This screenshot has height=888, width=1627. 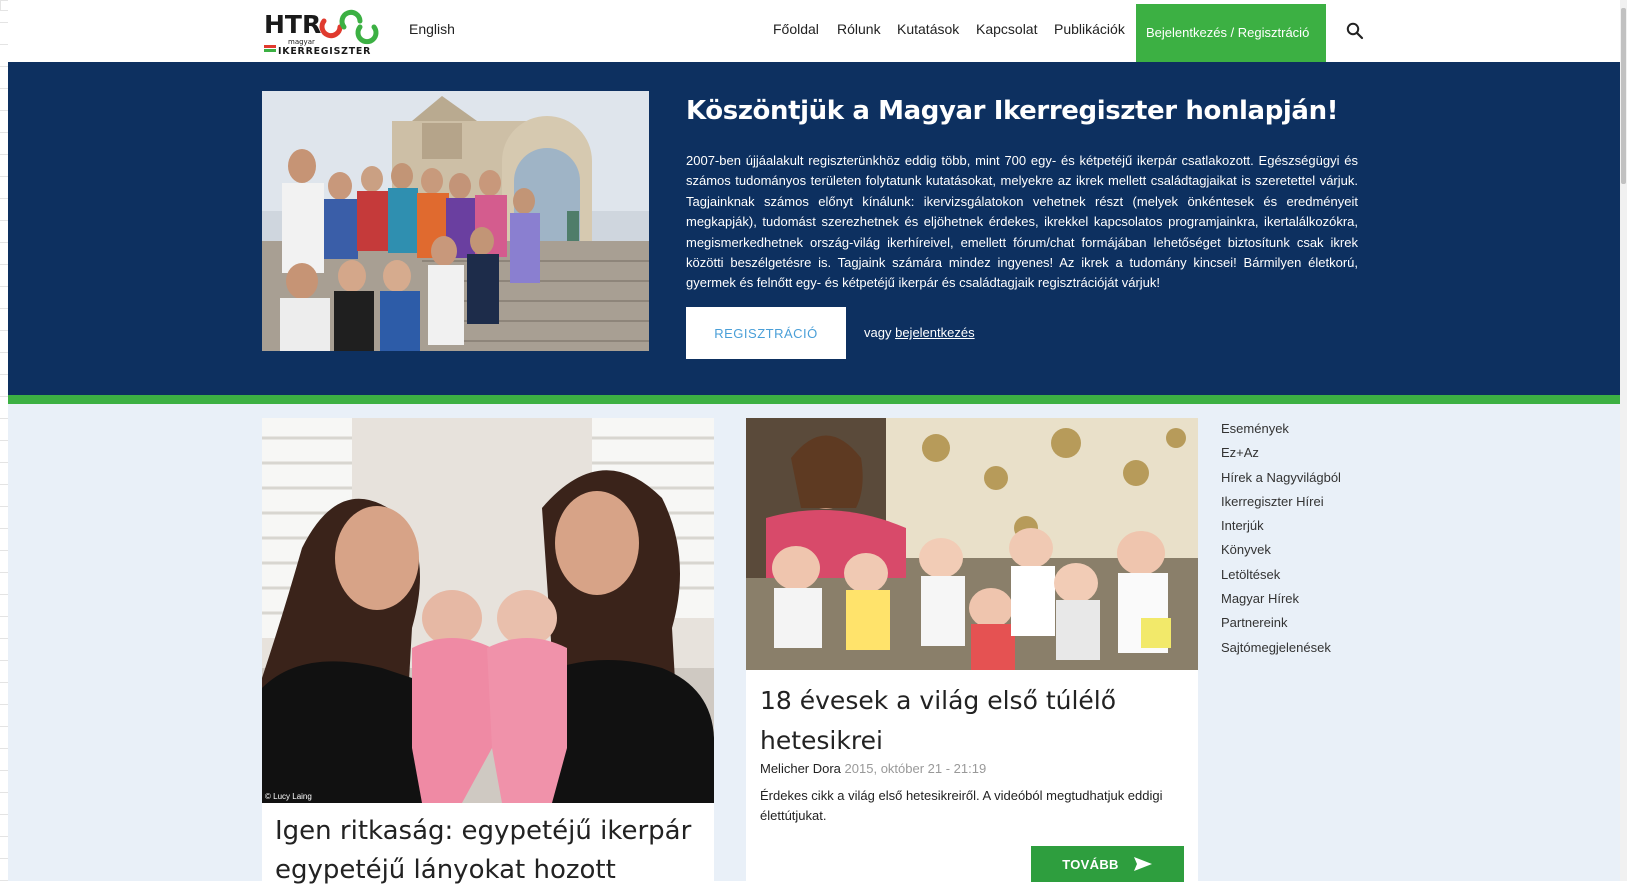 I want to click on search-icon, so click(x=1355, y=31).